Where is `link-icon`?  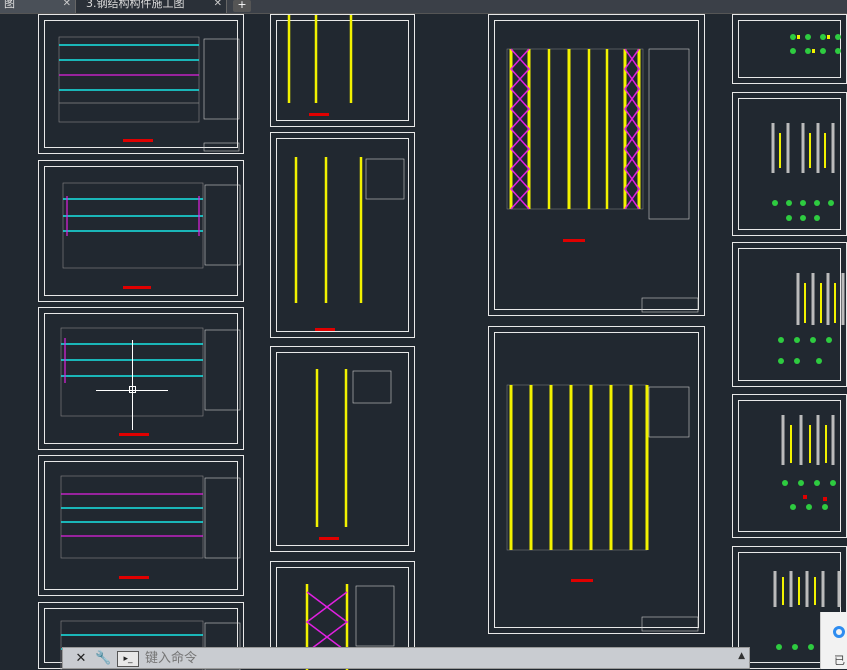
link-icon is located at coordinates (839, 632).